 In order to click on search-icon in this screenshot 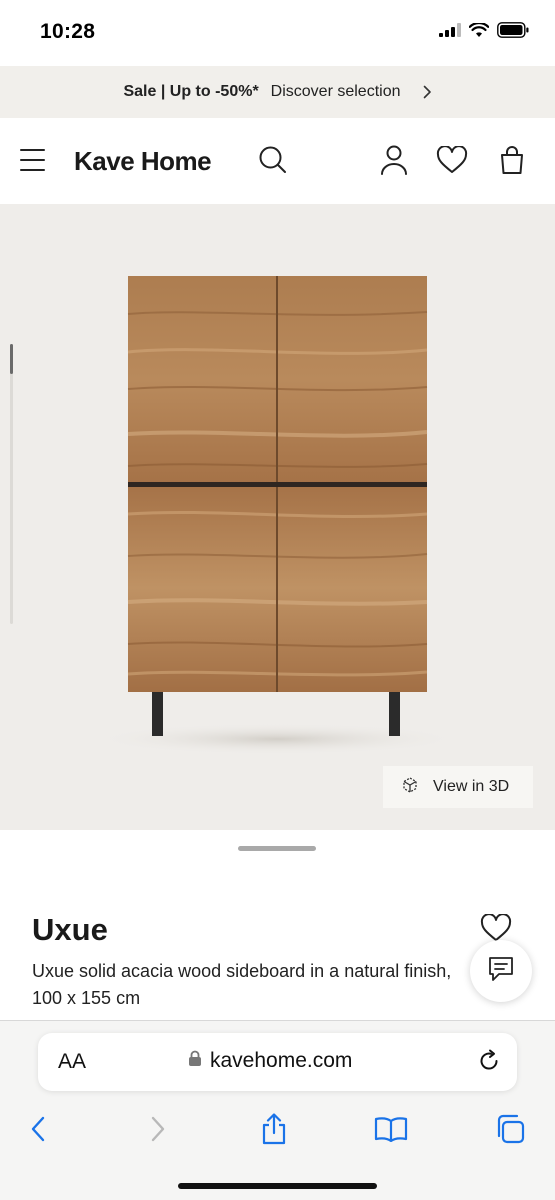, I will do `click(273, 160)`.